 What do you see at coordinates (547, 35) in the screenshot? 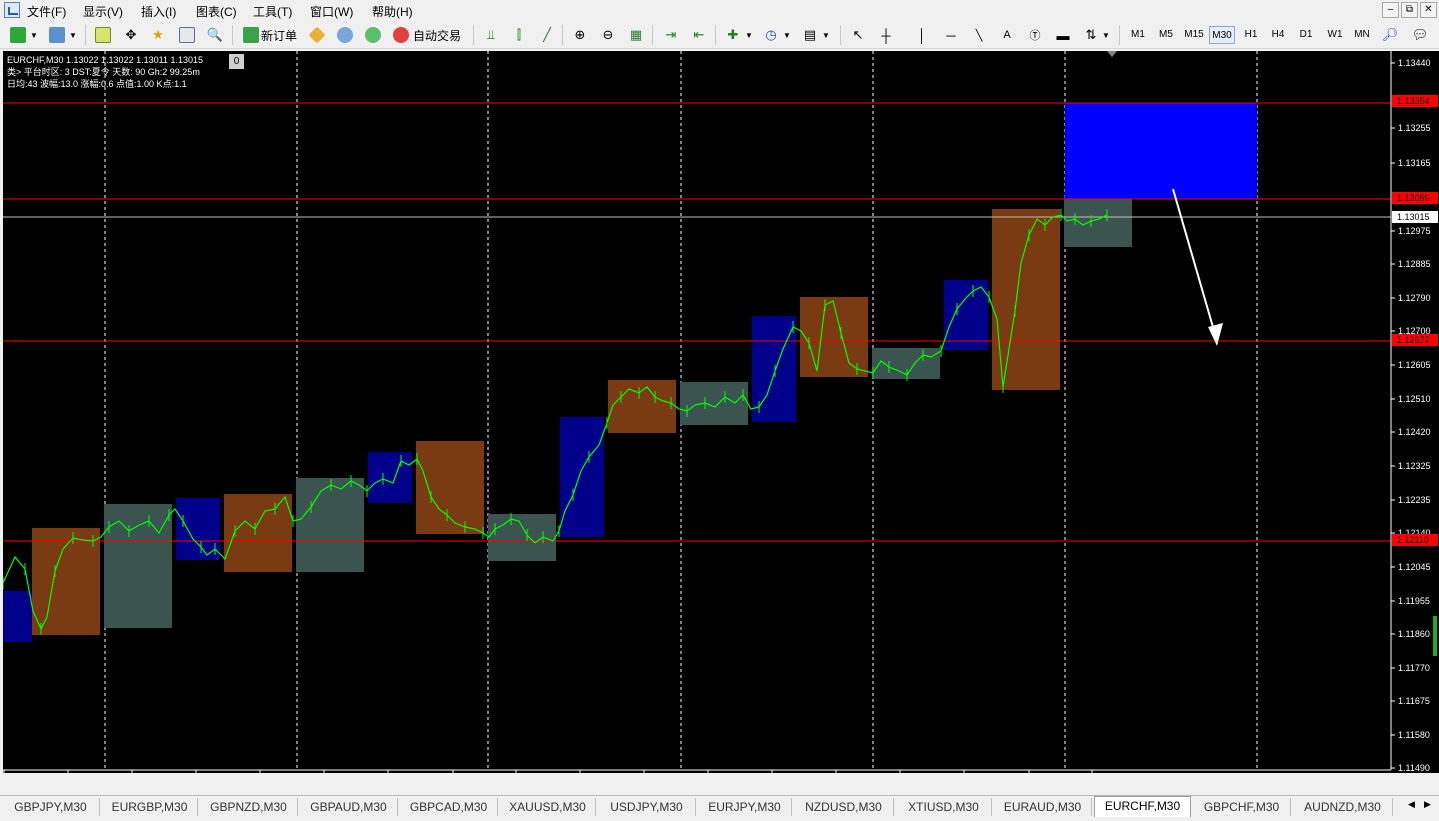
I see `line-chart-icon: ╱` at bounding box center [547, 35].